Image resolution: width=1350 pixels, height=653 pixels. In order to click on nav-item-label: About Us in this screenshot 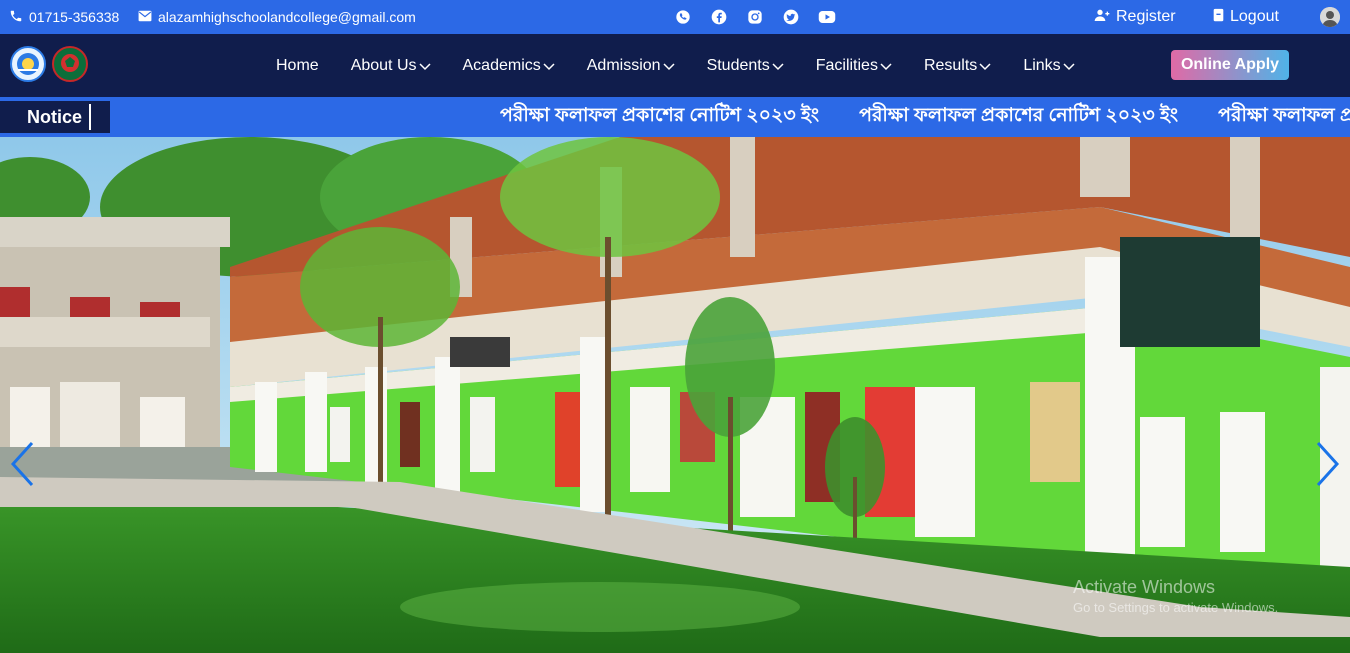, I will do `click(383, 65)`.